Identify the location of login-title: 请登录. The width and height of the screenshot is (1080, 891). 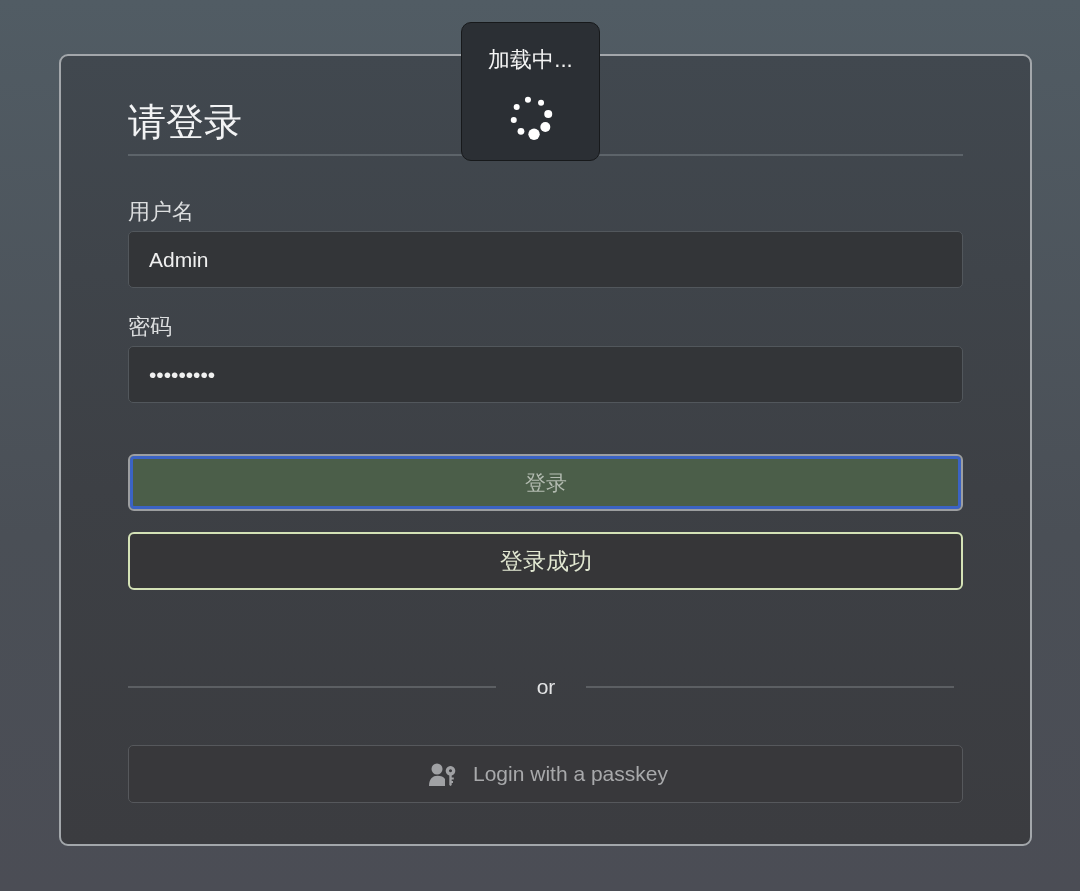
(185, 122).